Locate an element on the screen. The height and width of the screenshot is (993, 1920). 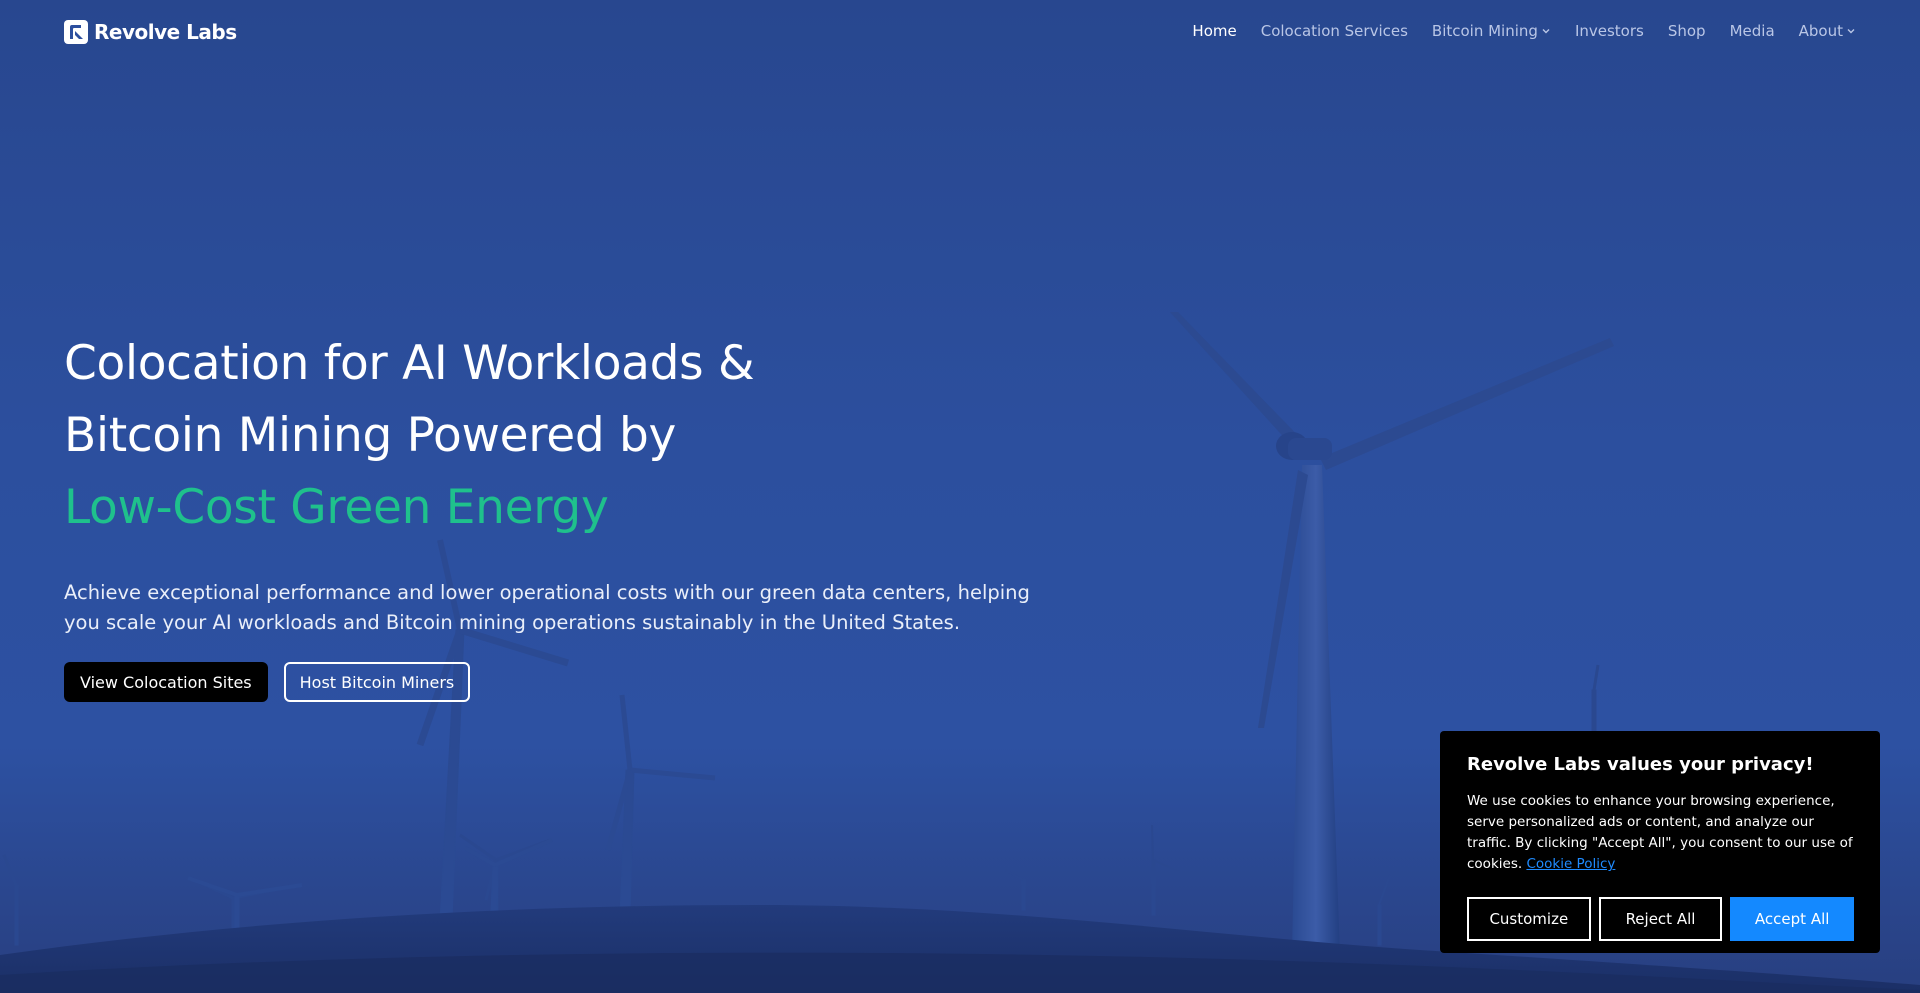
revolve-labs-logo-icon is located at coordinates (76, 32).